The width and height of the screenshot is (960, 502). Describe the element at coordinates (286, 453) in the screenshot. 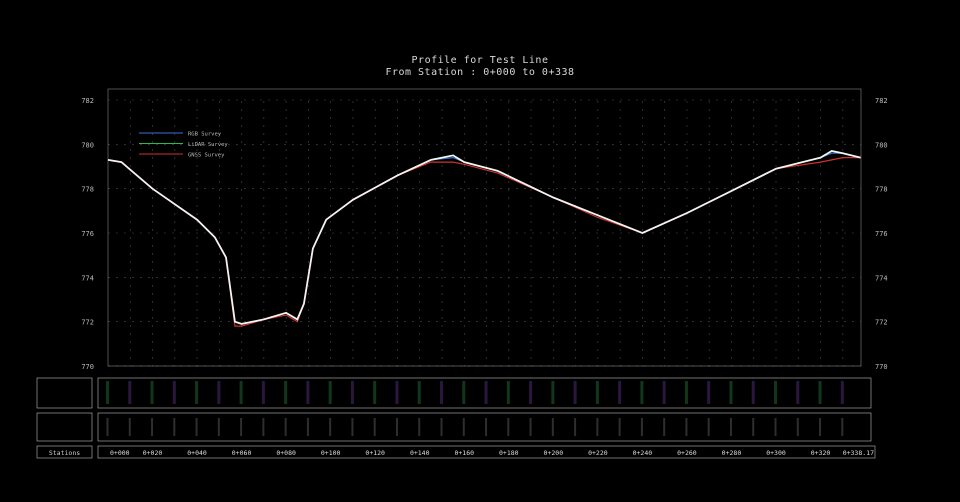

I see `x-tick-label: 0+080` at that location.